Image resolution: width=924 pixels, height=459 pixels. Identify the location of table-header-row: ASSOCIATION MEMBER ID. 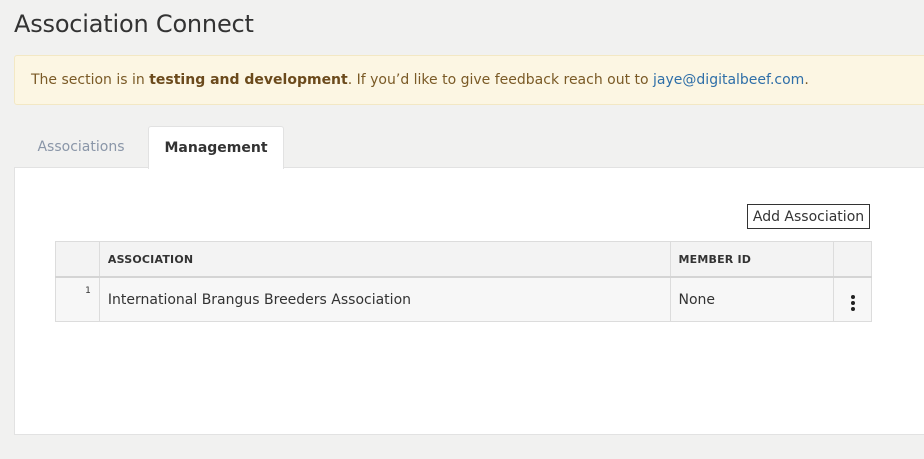
(463, 259).